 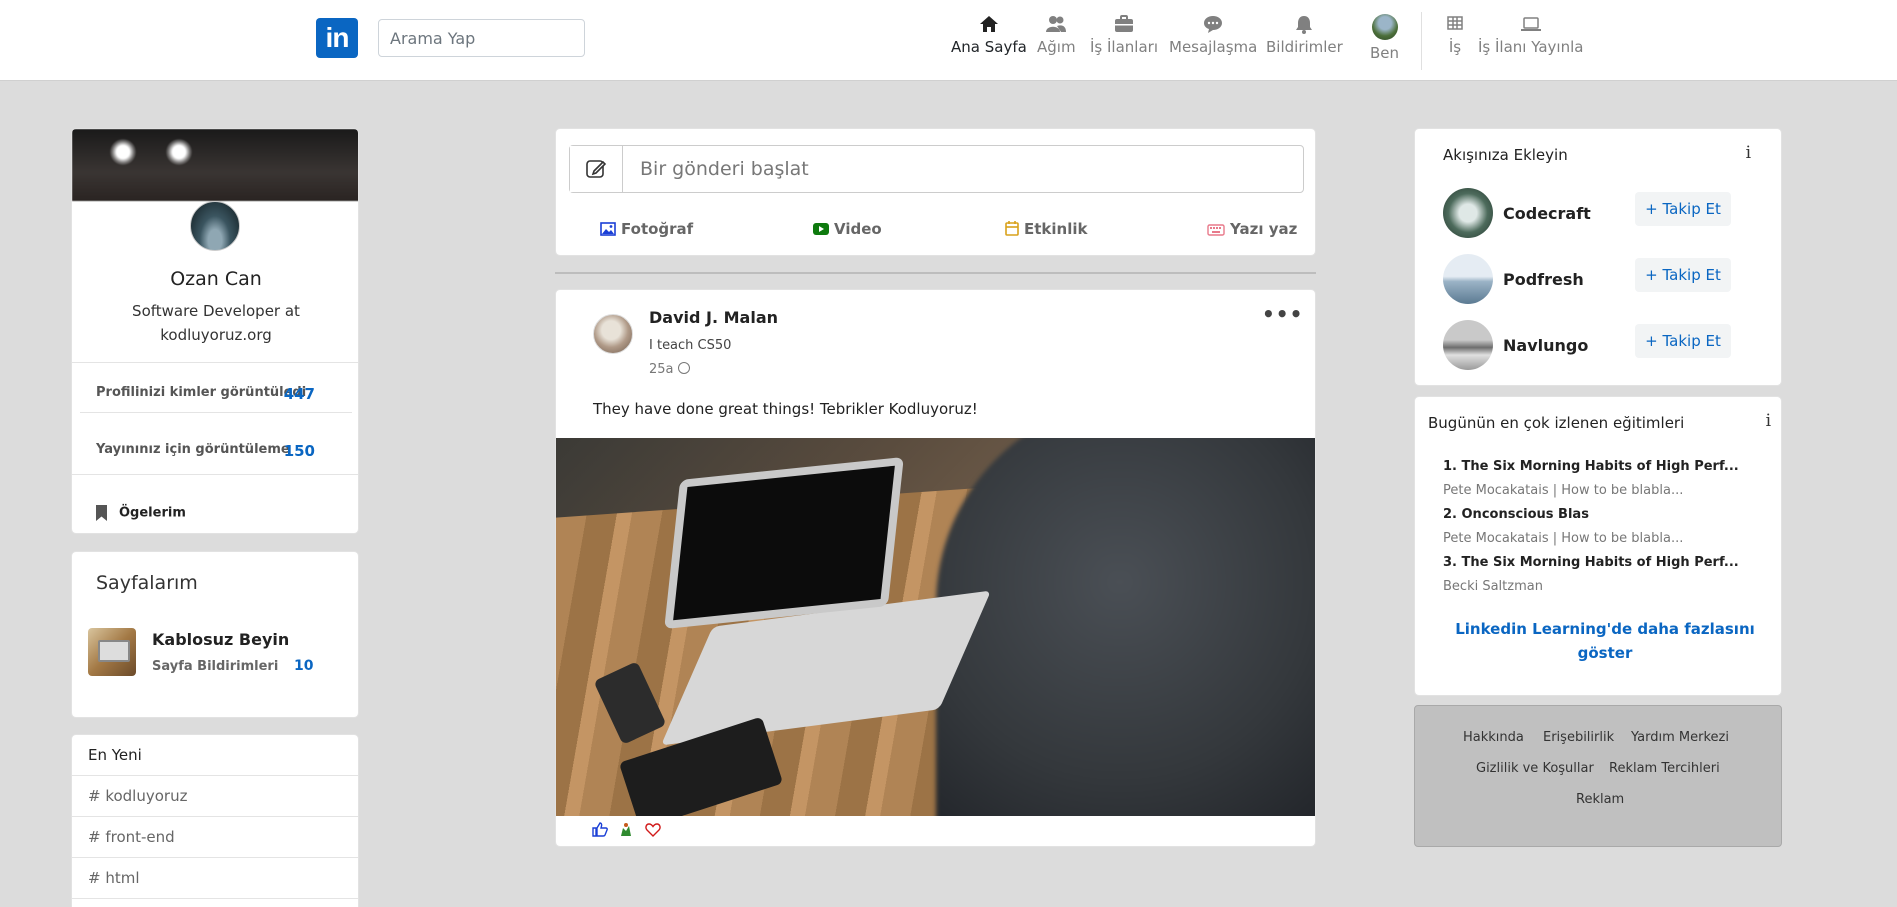 What do you see at coordinates (669, 369) in the screenshot?
I see `post-timestamp: 25a` at bounding box center [669, 369].